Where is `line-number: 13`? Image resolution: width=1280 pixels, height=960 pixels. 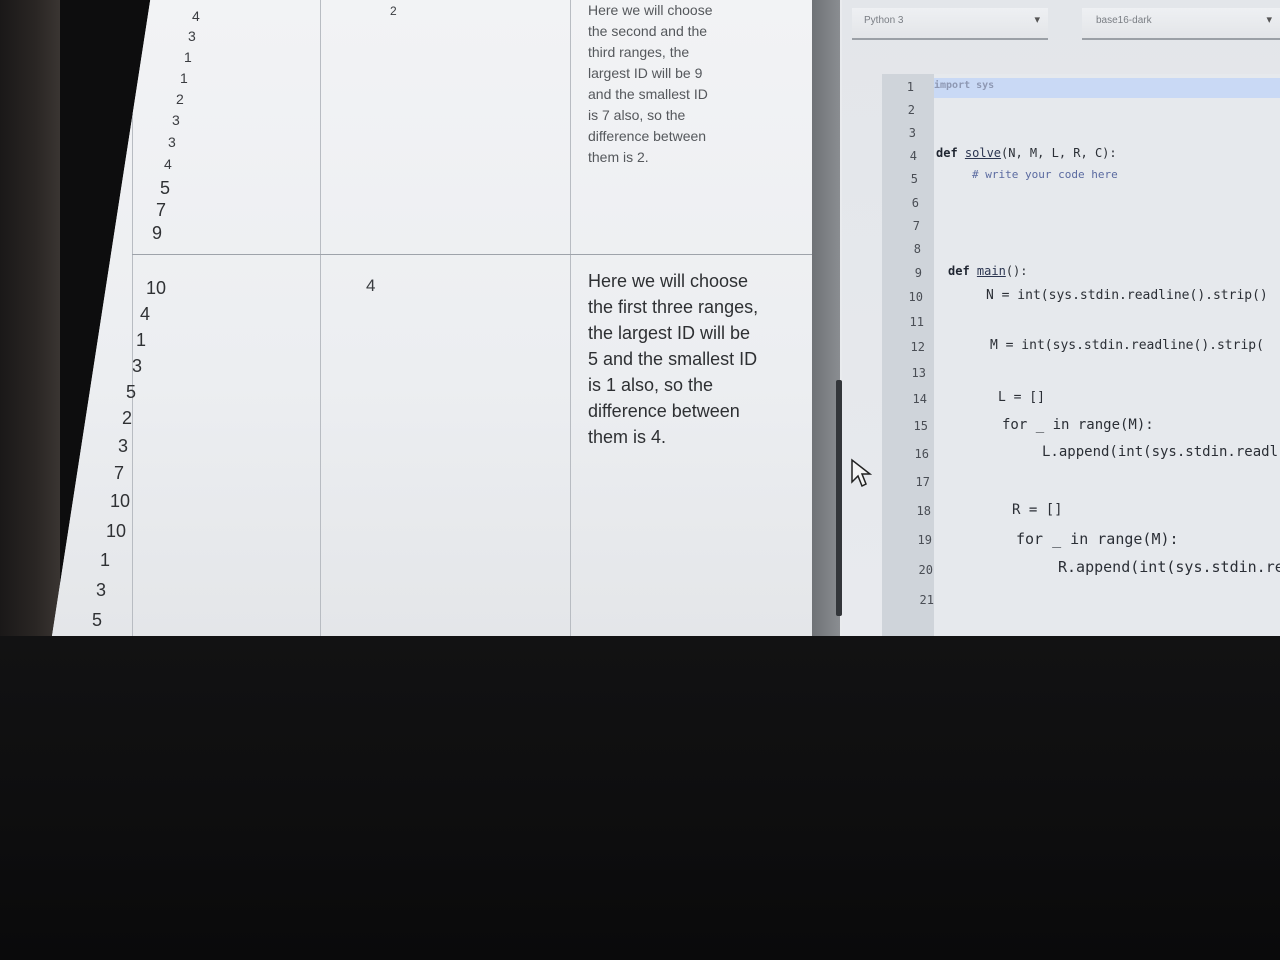
line-number: 13 is located at coordinates (918, 373).